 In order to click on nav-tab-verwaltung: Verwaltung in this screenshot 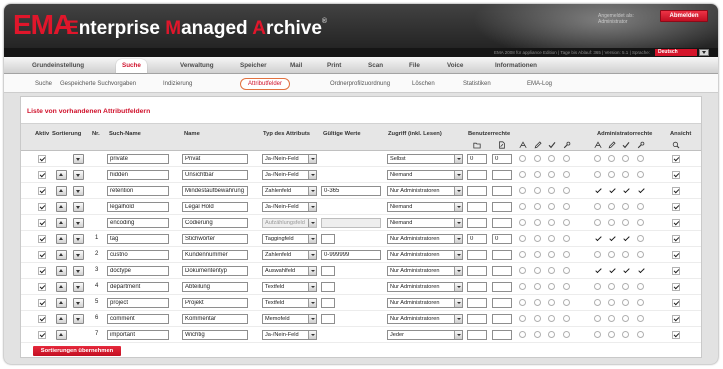, I will do `click(197, 65)`.